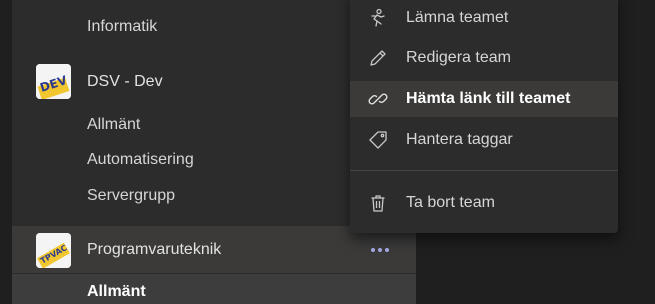 This screenshot has width=655, height=304. What do you see at coordinates (450, 202) in the screenshot?
I see `menu-item-label: Ta bort team` at bounding box center [450, 202].